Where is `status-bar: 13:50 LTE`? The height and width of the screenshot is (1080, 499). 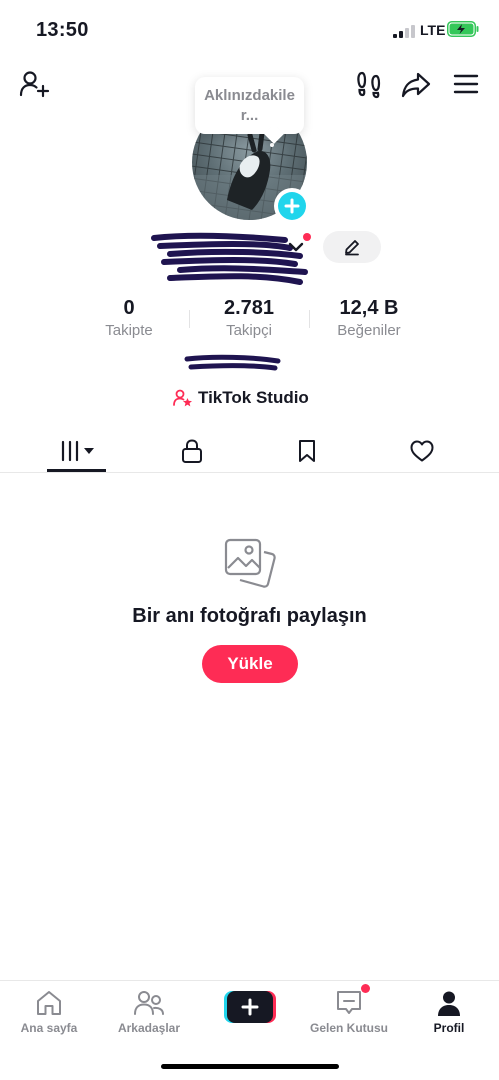
status-bar: 13:50 LTE is located at coordinates (249, 28).